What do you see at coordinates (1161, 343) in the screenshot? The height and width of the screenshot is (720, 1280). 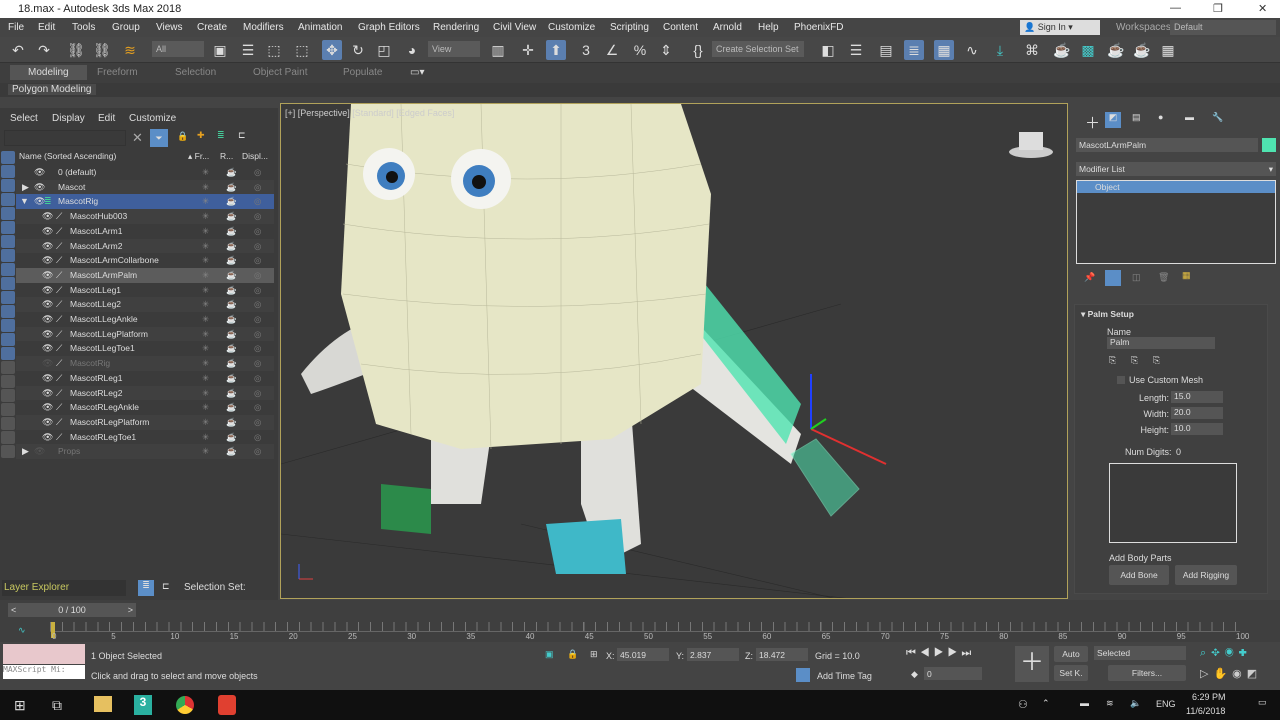 I see `palm-name-field: Palm` at bounding box center [1161, 343].